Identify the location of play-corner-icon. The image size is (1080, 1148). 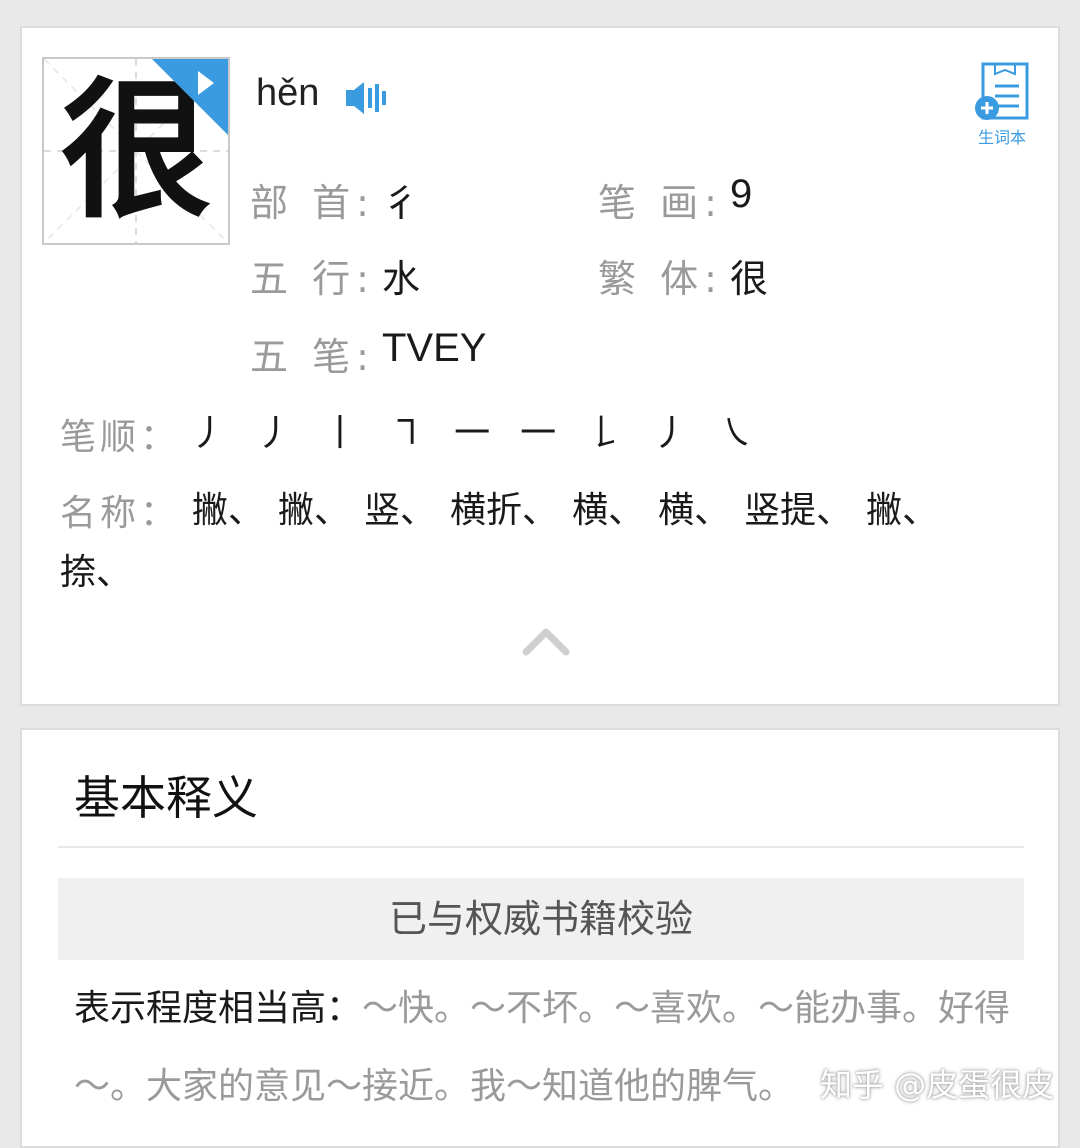
(190, 97).